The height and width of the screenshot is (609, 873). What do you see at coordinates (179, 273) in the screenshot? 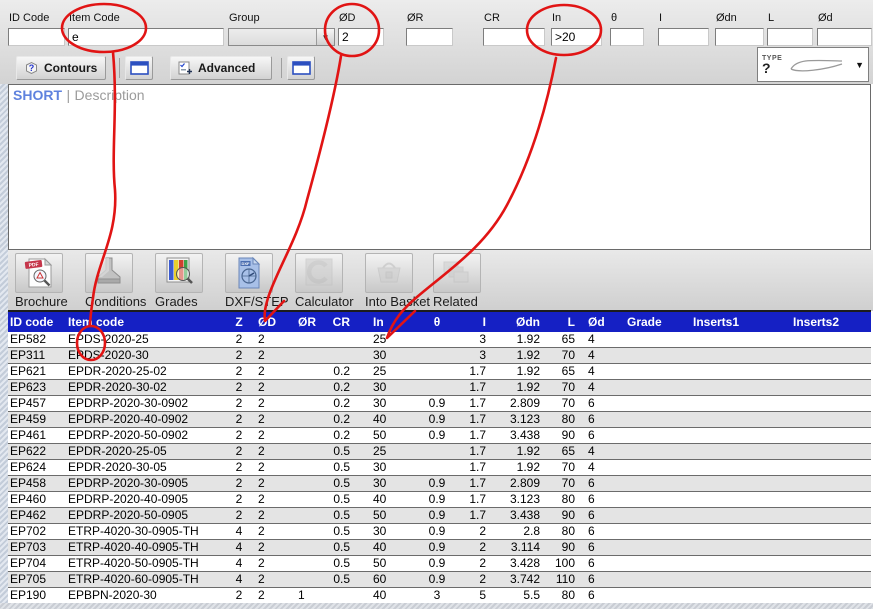
I see `grades-button` at bounding box center [179, 273].